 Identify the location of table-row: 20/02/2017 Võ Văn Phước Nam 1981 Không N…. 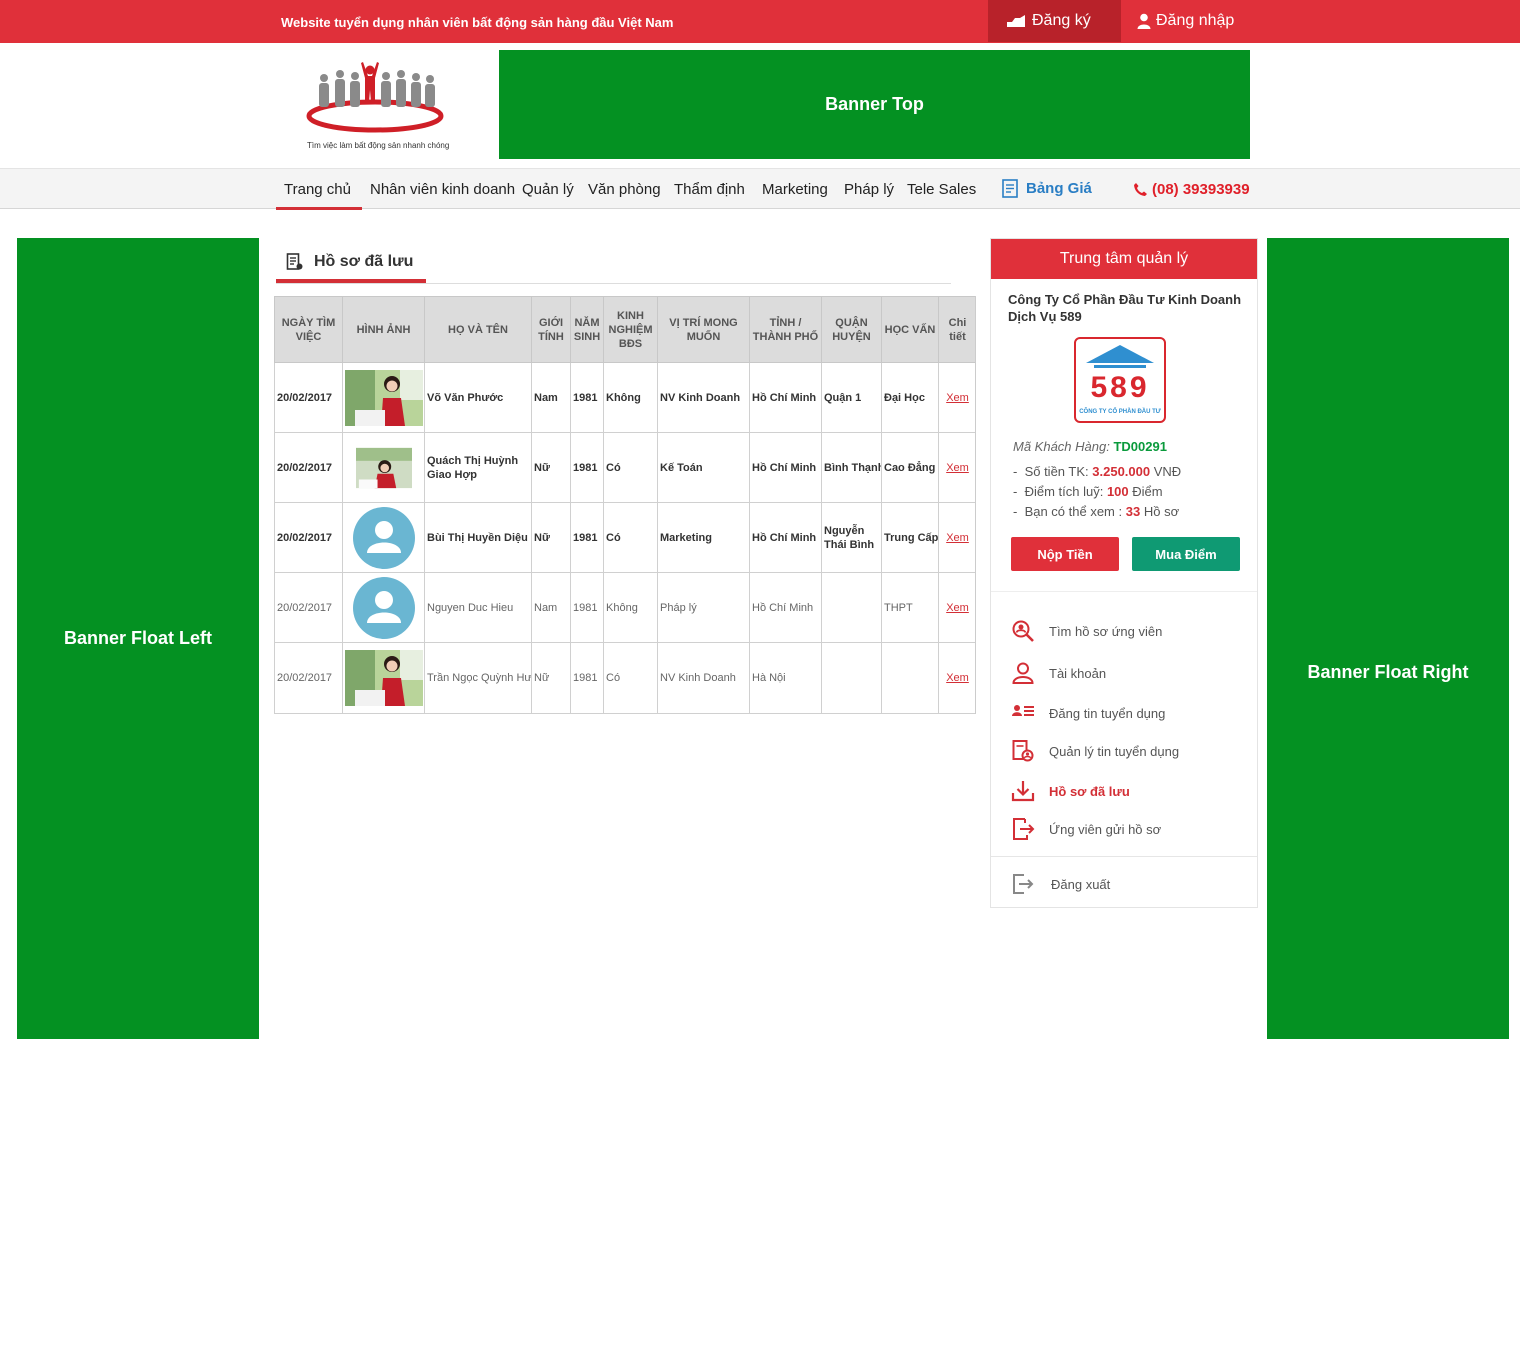
(624, 397).